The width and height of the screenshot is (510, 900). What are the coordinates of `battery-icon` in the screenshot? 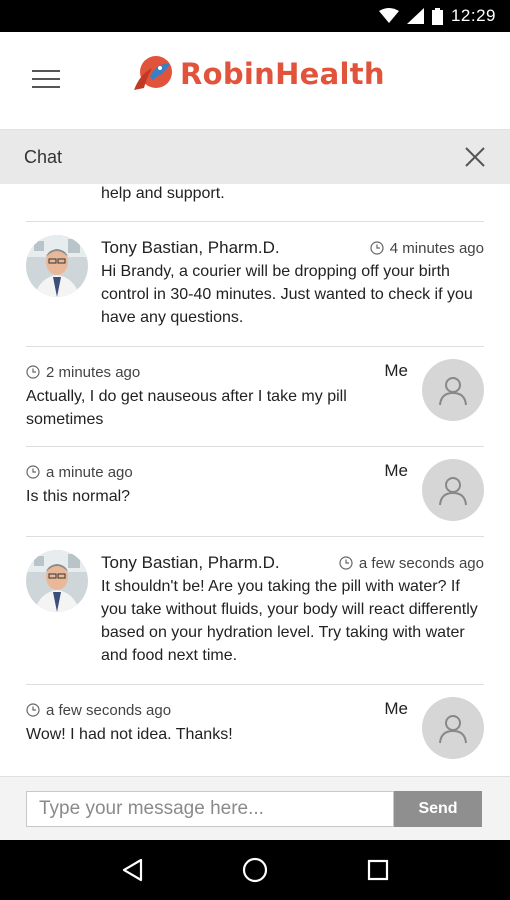 It's located at (437, 16).